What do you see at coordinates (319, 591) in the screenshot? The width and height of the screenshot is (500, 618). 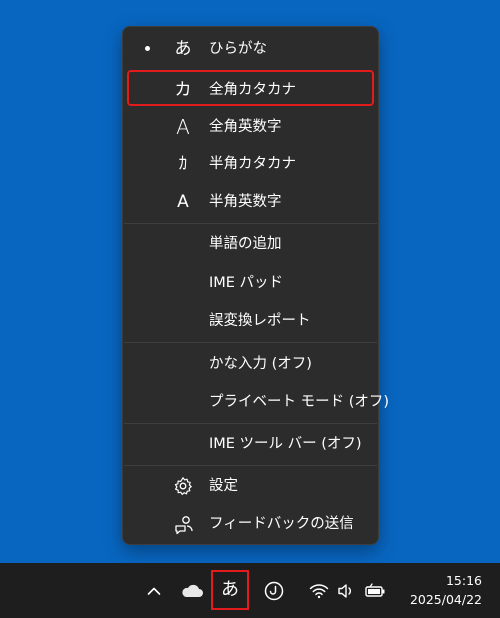 I see `wifi-icon` at bounding box center [319, 591].